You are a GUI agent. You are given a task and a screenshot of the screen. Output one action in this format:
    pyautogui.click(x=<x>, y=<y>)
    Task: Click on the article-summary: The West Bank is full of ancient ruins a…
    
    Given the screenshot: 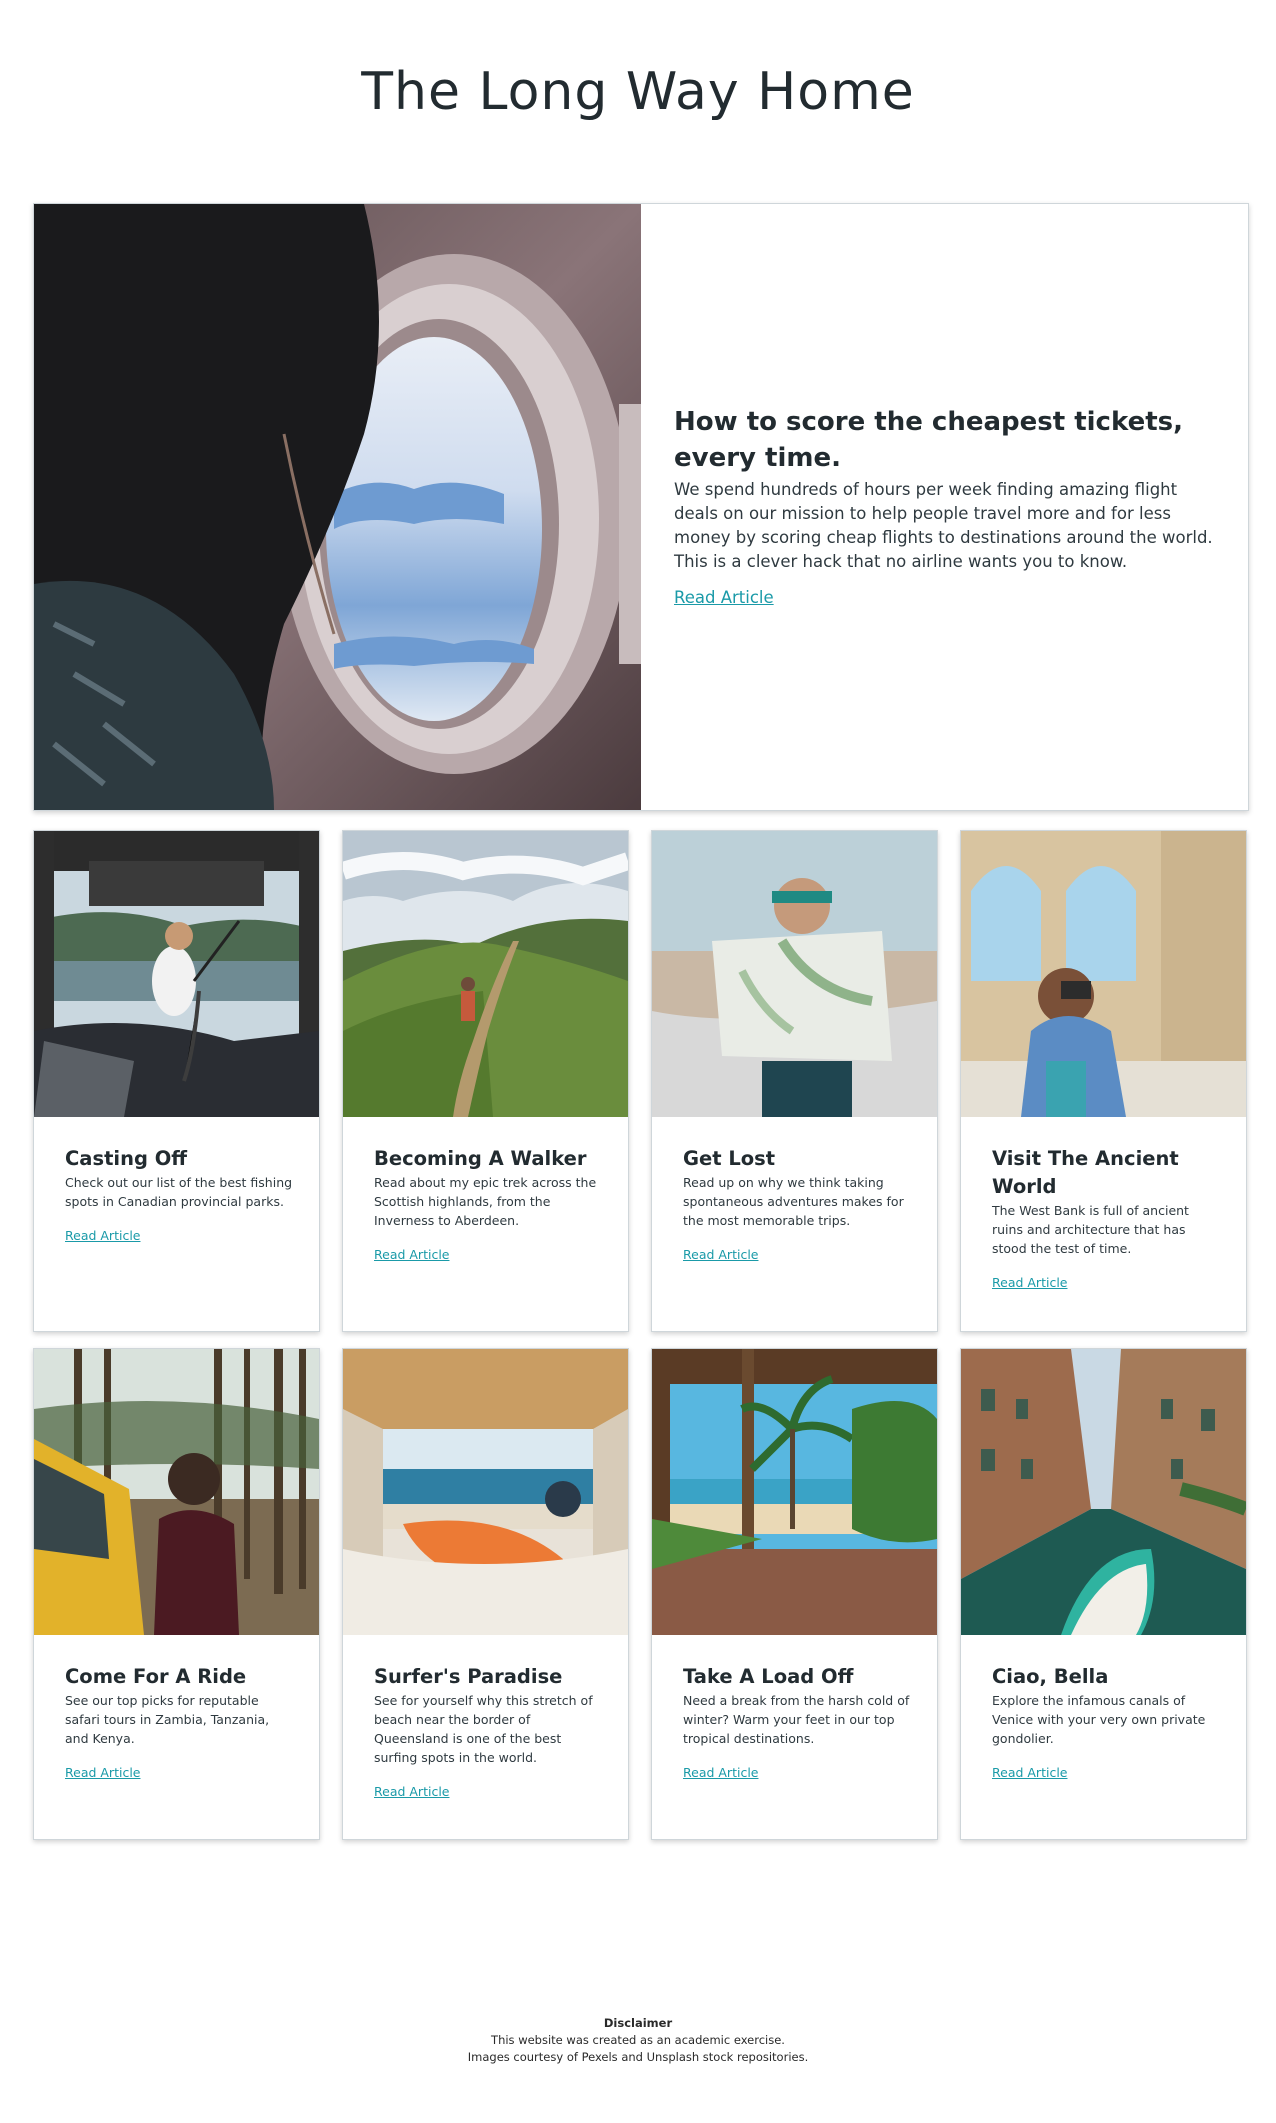 What is the action you would take?
    pyautogui.click(x=1090, y=1229)
    